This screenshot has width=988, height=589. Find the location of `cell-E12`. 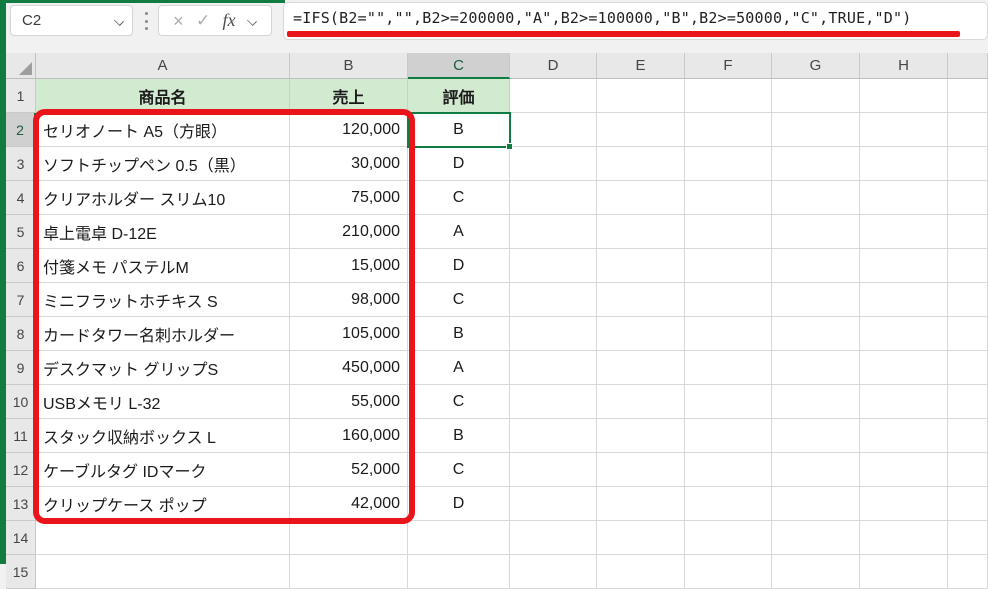

cell-E12 is located at coordinates (641, 470).